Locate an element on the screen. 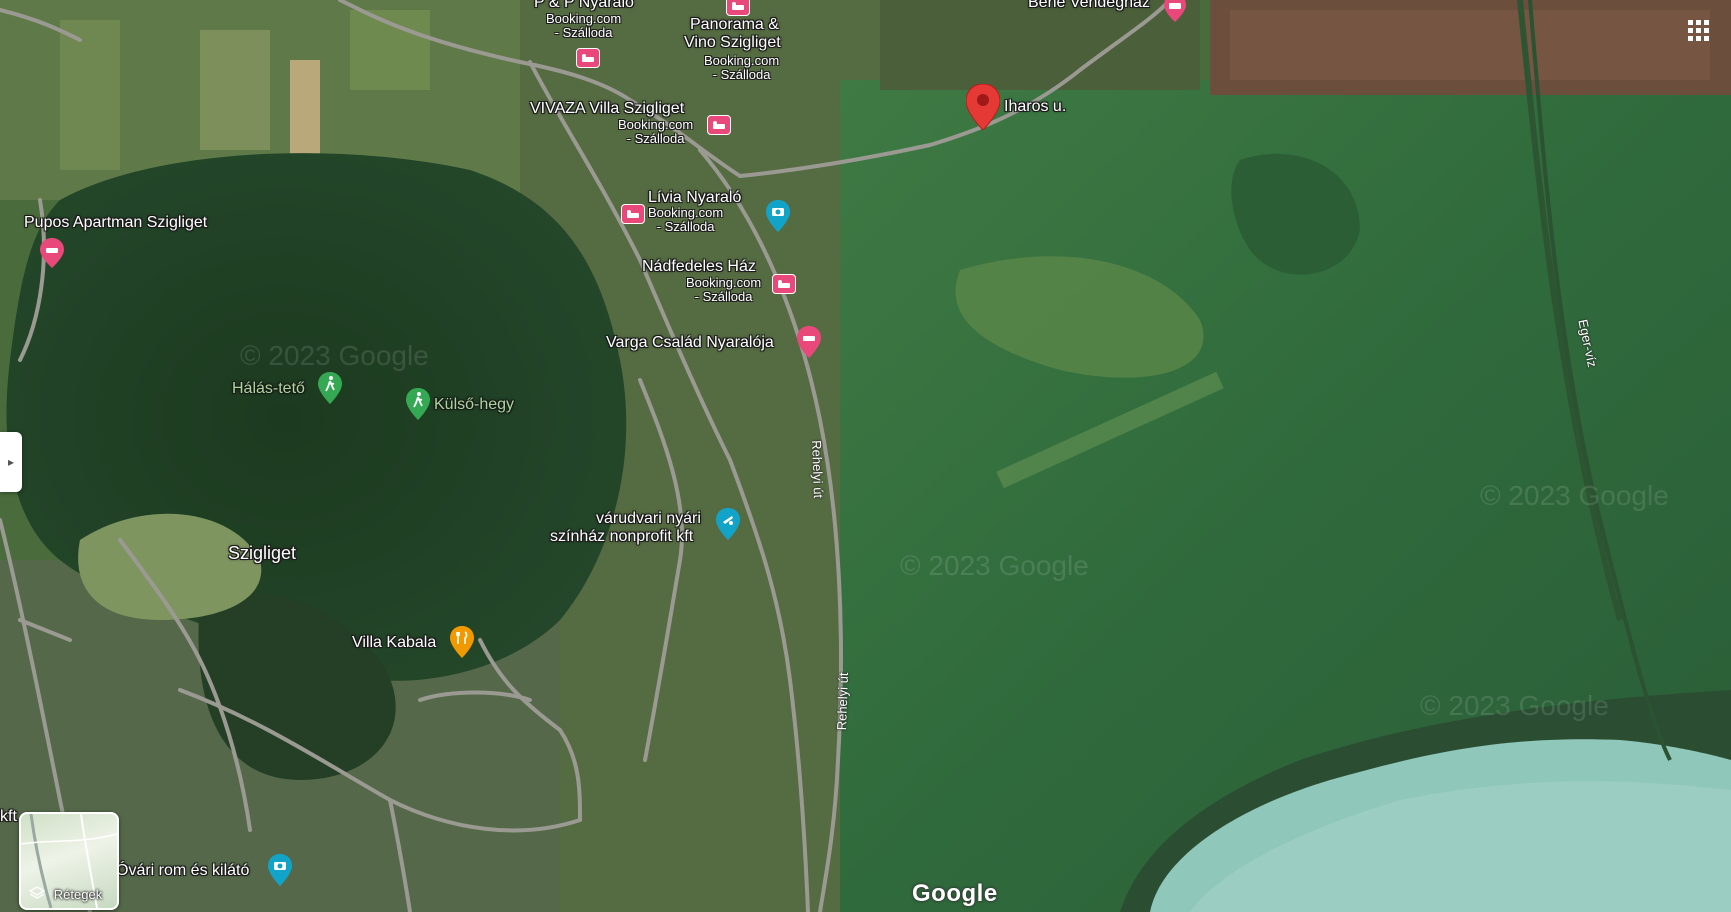 The height and width of the screenshot is (912, 1731). poi-label-panorama-line2: Vino Szigliget is located at coordinates (732, 43).